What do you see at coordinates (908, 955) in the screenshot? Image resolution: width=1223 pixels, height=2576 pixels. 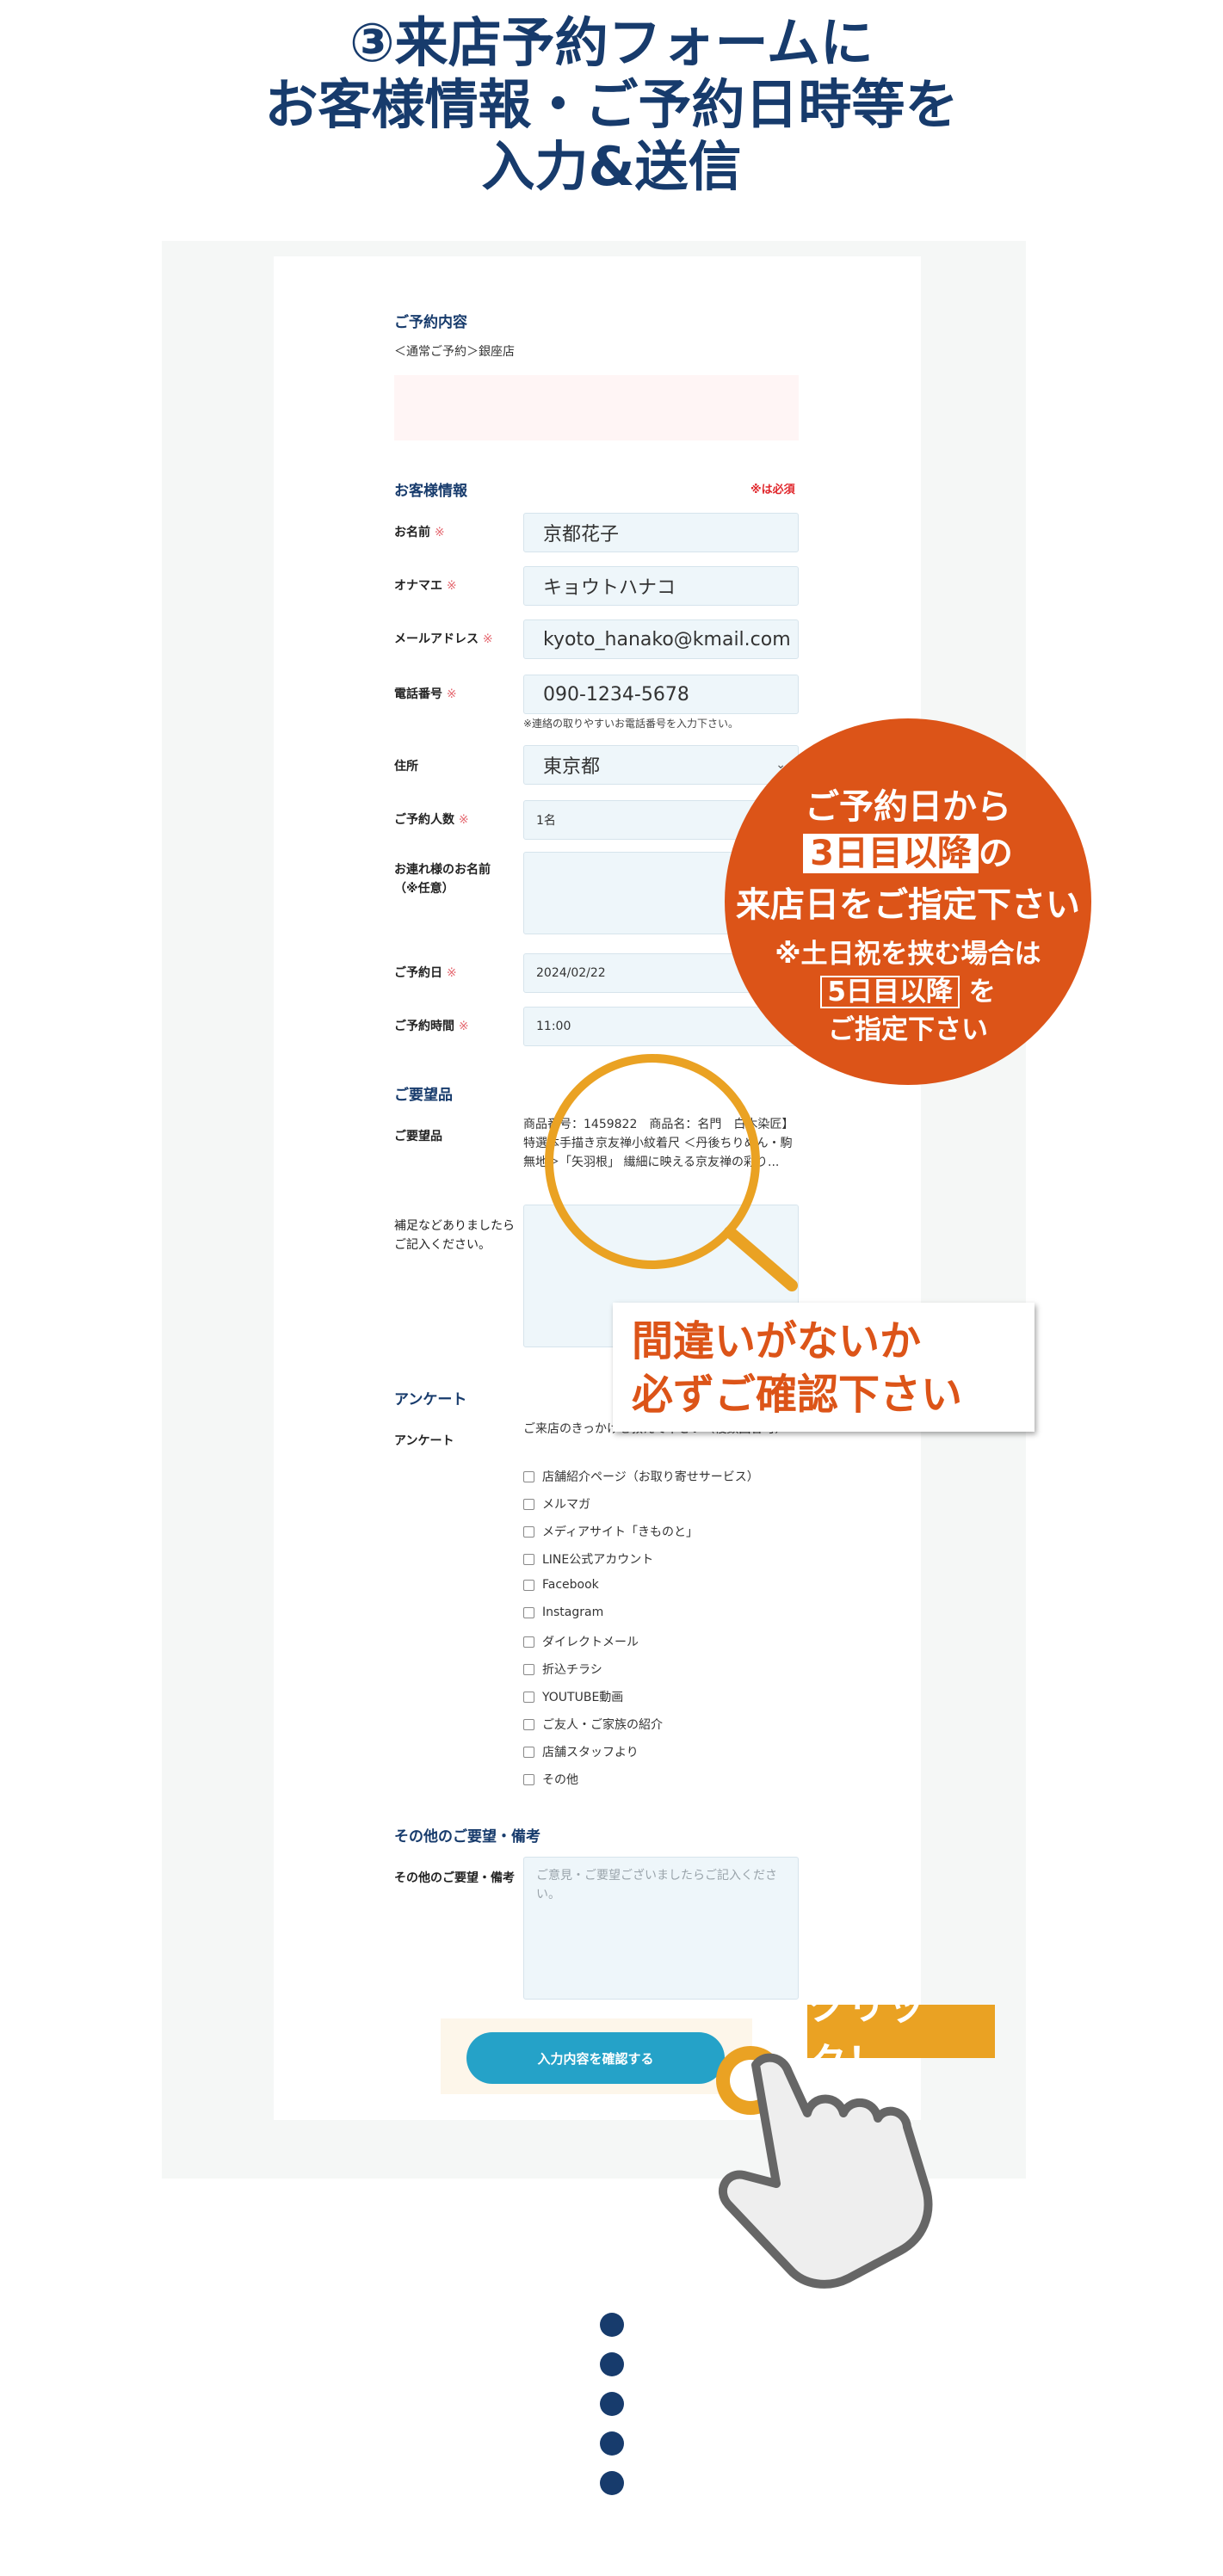 I see `callout-line-4: ※土日祝を挟む場合は` at bounding box center [908, 955].